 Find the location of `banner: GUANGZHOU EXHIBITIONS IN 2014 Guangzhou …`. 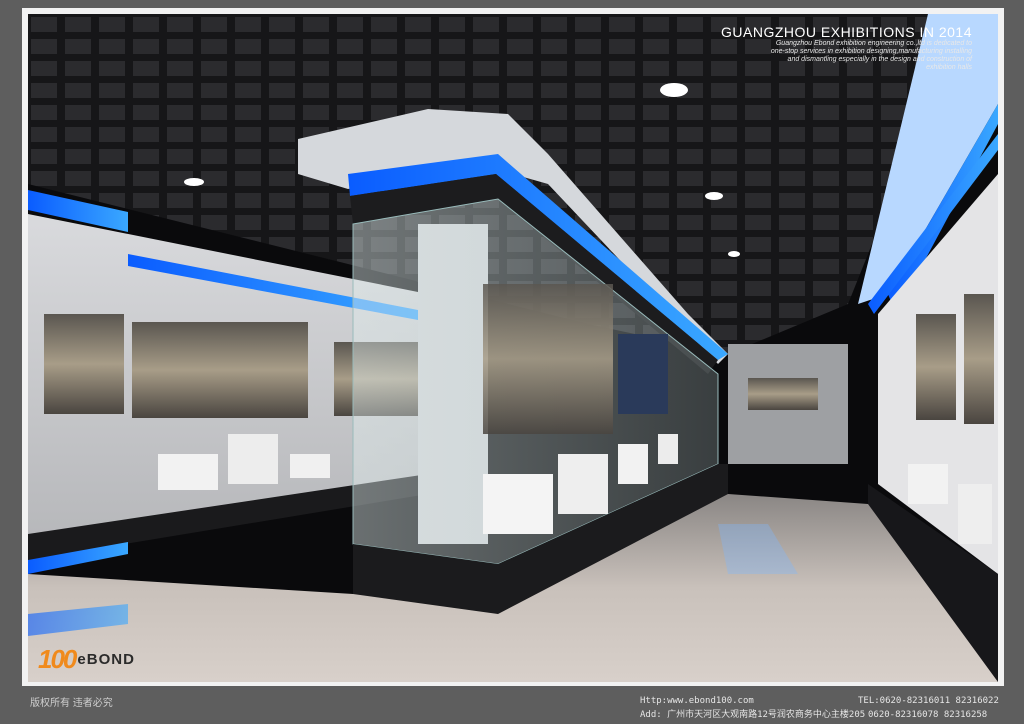

banner: GUANGZHOU EXHIBITIONS IN 2014 Guangzhou … is located at coordinates (846, 48).